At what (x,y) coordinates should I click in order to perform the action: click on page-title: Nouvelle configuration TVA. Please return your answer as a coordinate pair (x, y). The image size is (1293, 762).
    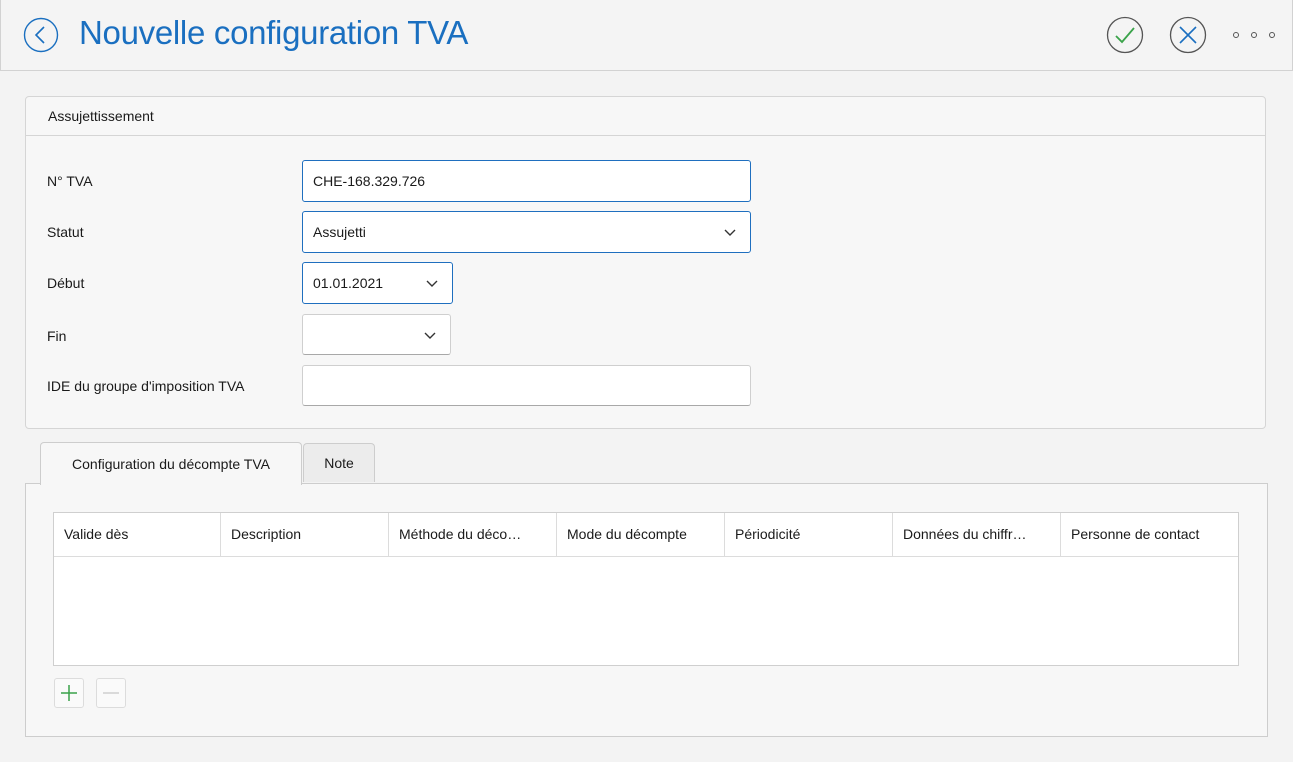
    Looking at the image, I should click on (274, 32).